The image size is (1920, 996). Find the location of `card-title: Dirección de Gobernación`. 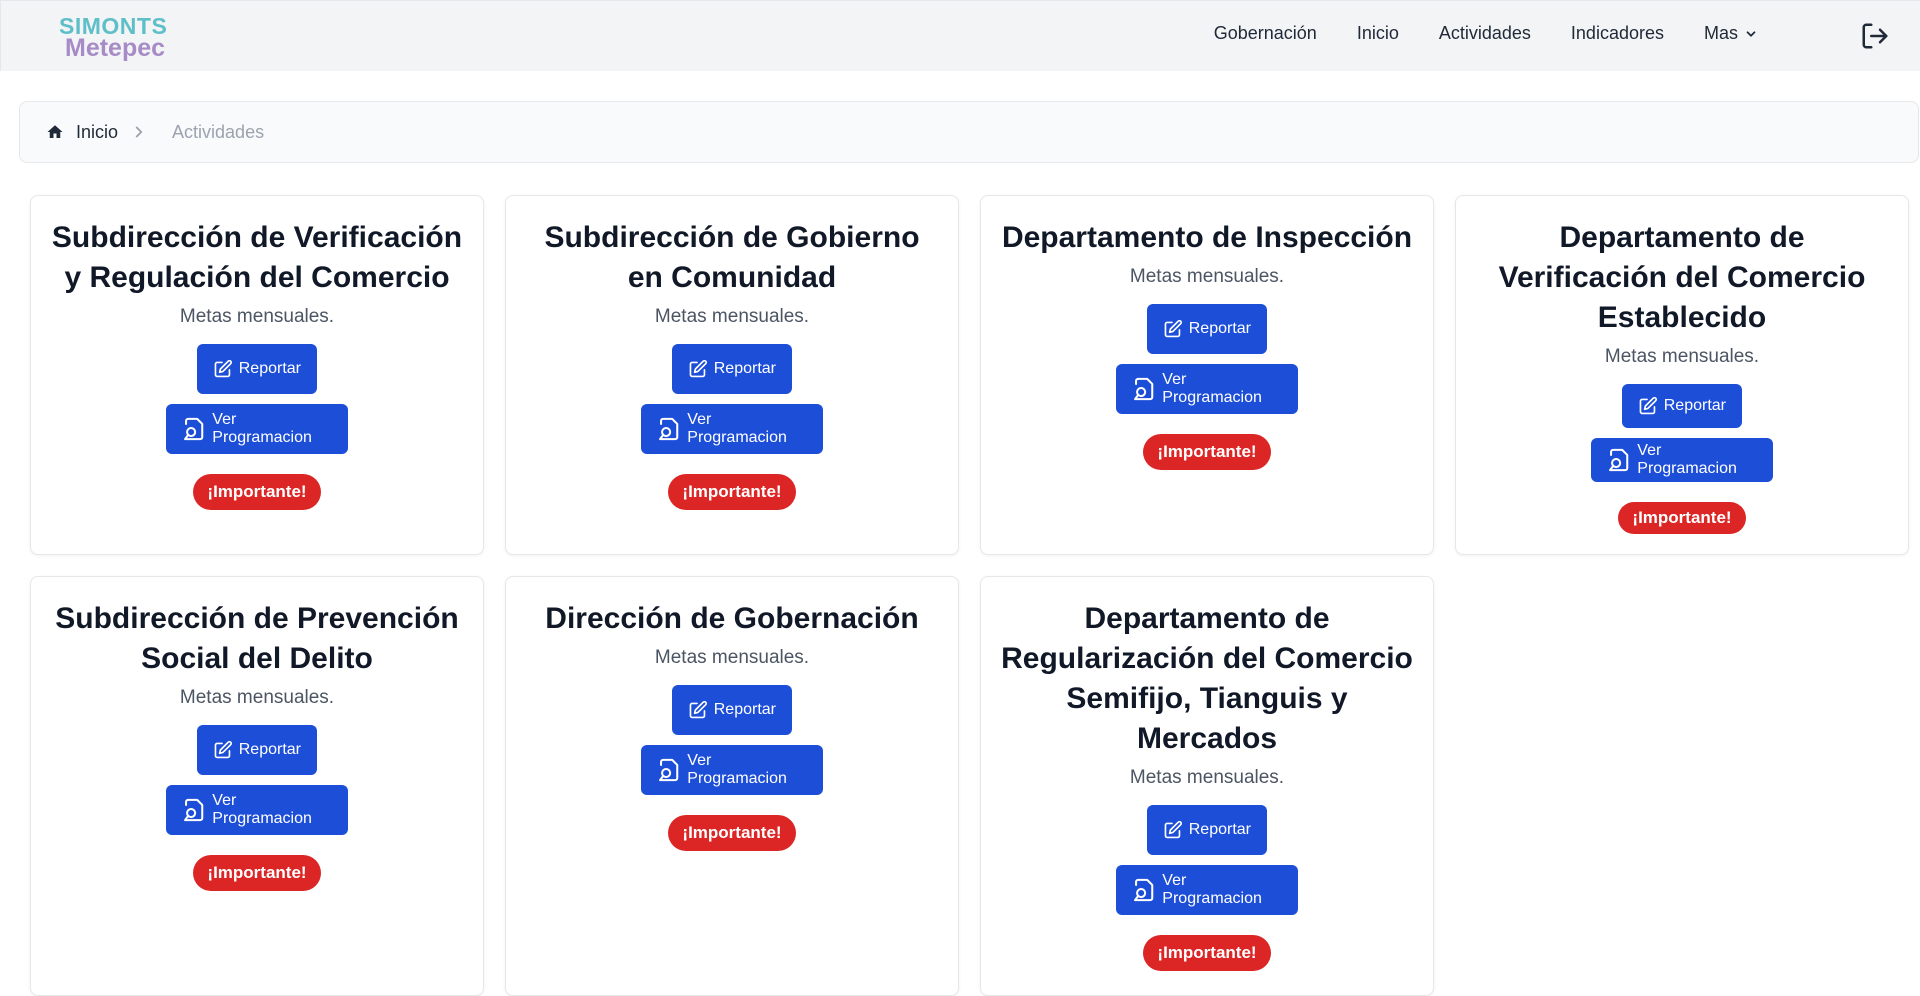

card-title: Dirección de Gobernación is located at coordinates (732, 618).